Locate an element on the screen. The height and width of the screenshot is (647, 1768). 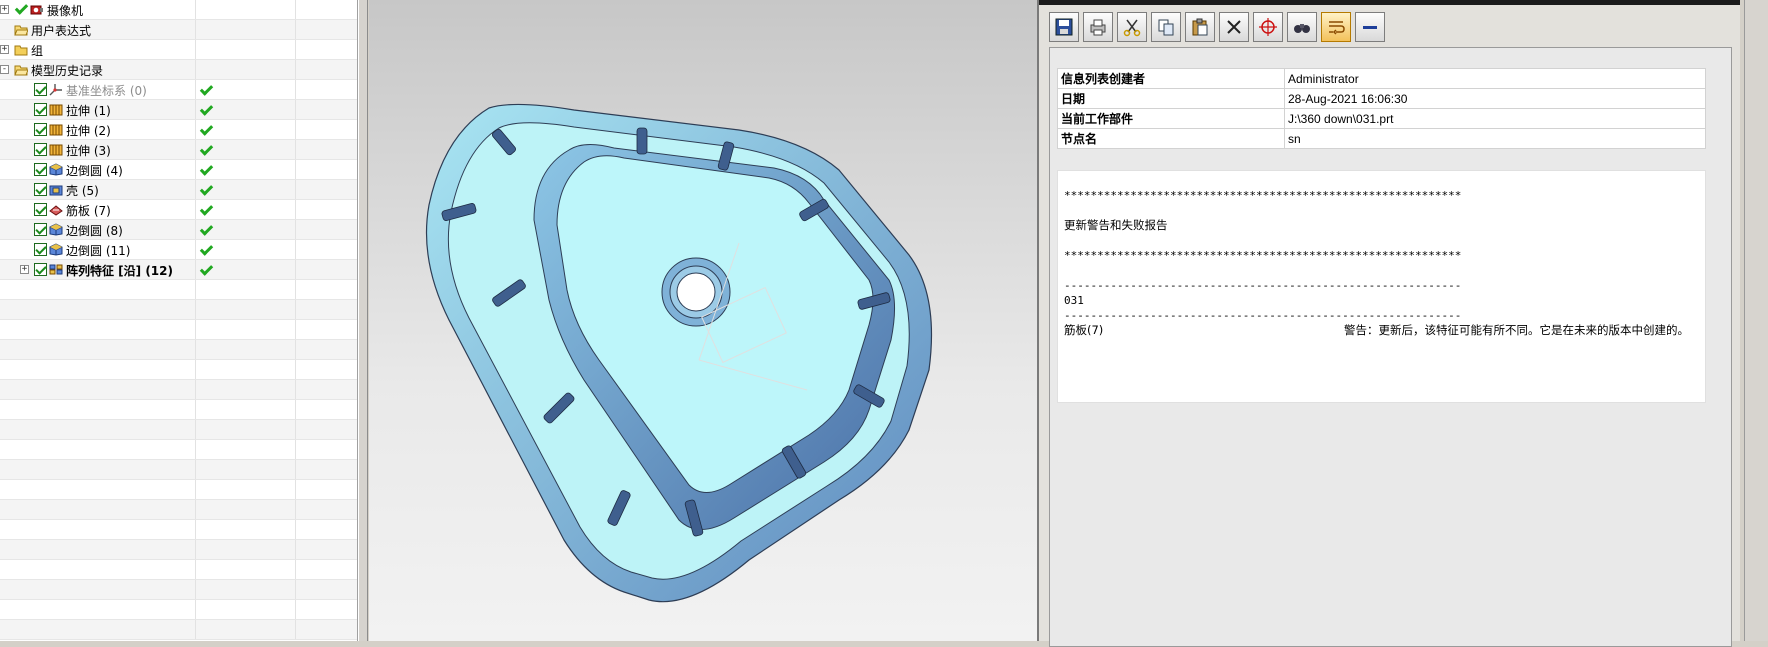
nav-cell-name: + 组 is located at coordinates (98, 49).